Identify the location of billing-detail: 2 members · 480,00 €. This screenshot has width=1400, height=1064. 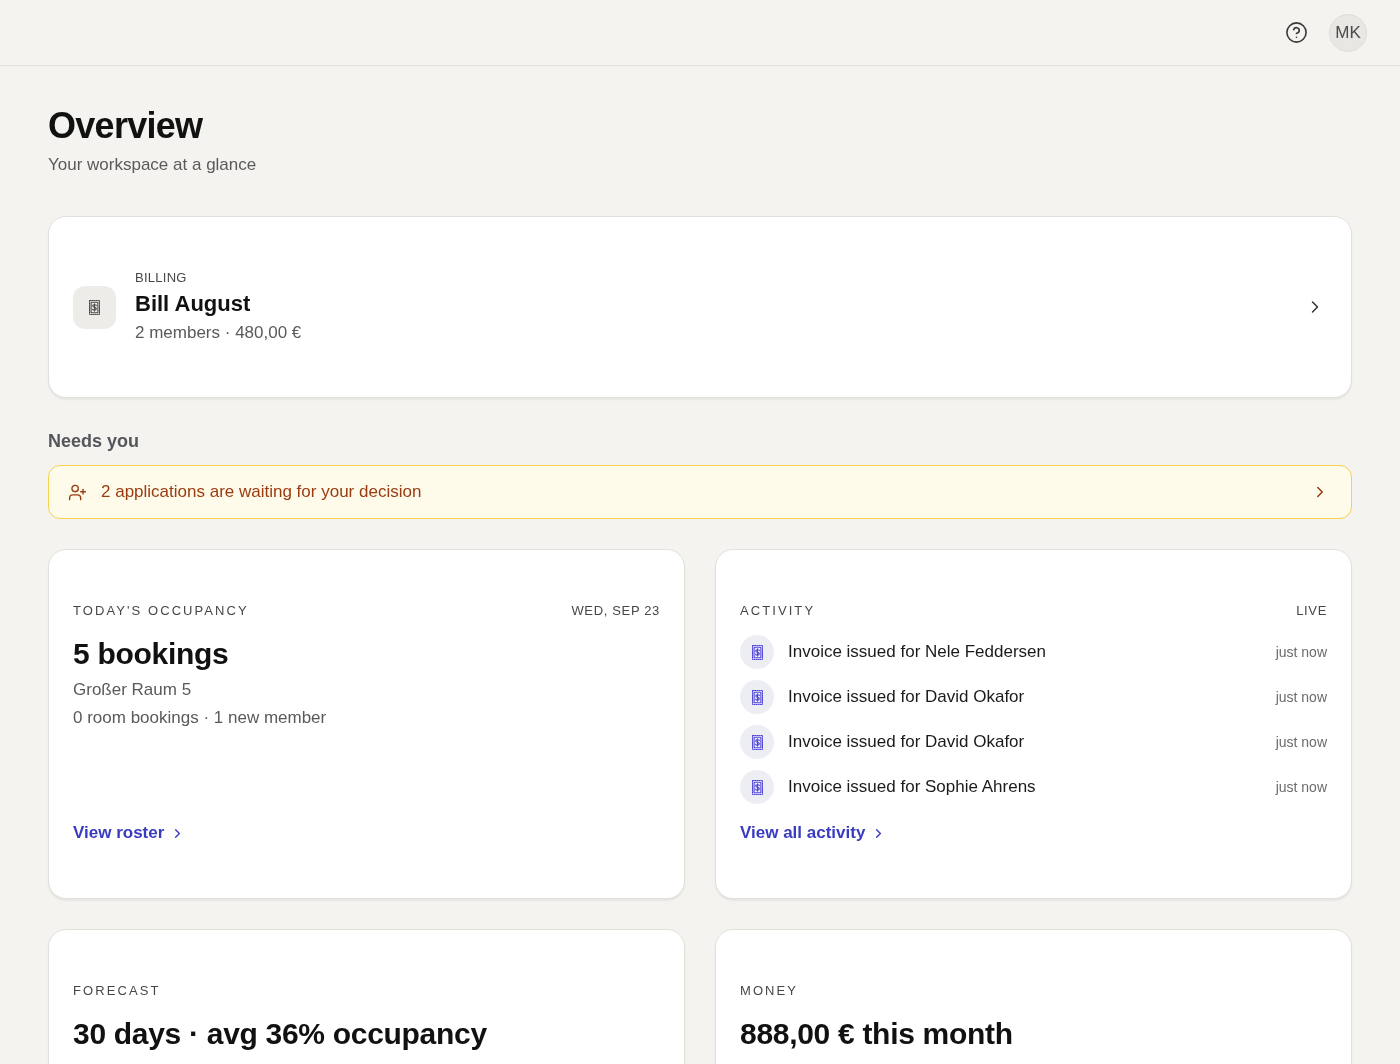
(218, 332).